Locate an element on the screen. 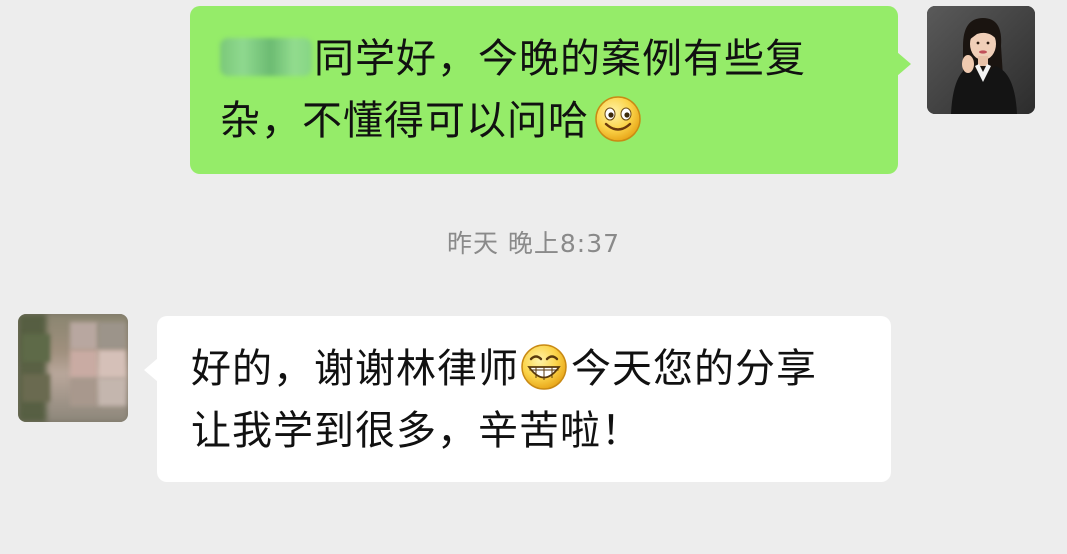  grin-emoji-icon is located at coordinates (544, 367).